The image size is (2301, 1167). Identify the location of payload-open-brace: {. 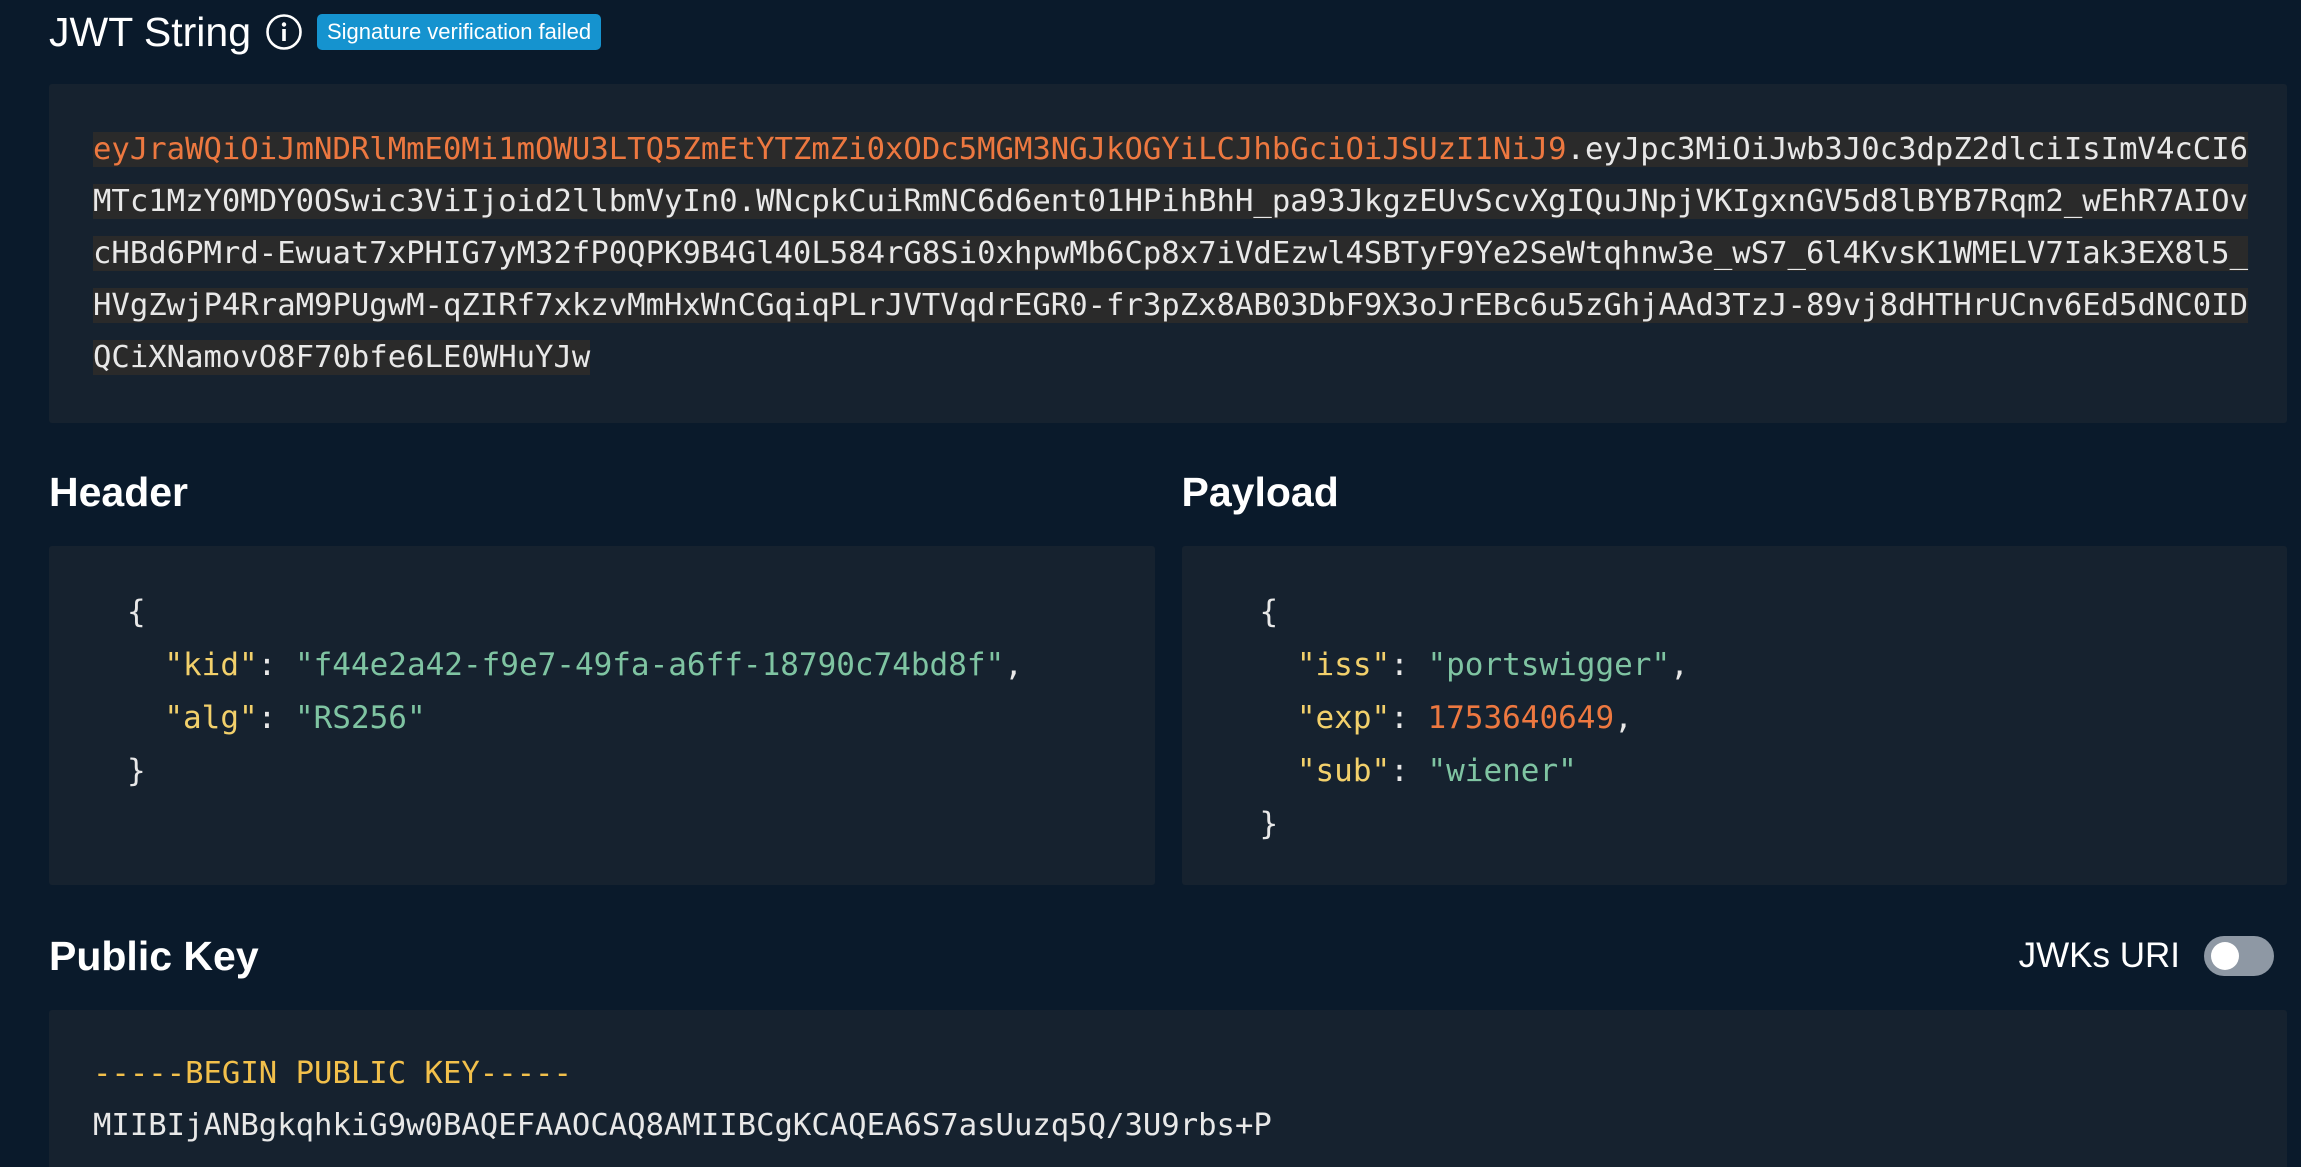
(1269, 612).